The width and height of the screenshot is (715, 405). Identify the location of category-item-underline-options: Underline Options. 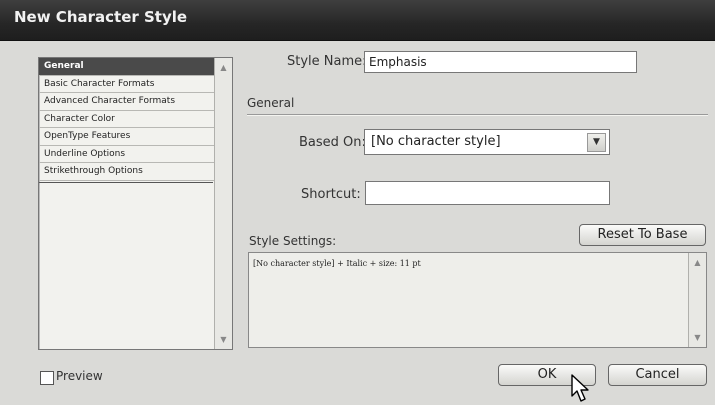
(126, 154).